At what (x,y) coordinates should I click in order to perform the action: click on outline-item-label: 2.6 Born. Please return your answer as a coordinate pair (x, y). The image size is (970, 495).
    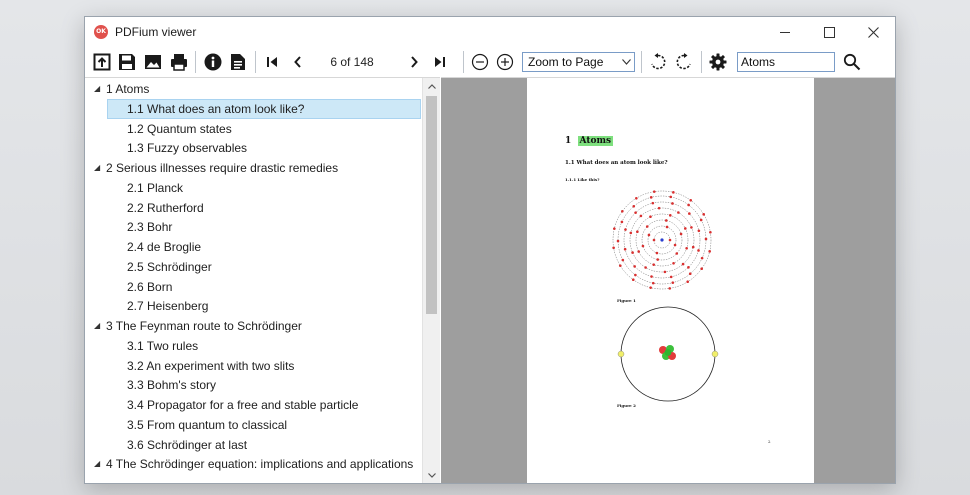
    Looking at the image, I should click on (150, 286).